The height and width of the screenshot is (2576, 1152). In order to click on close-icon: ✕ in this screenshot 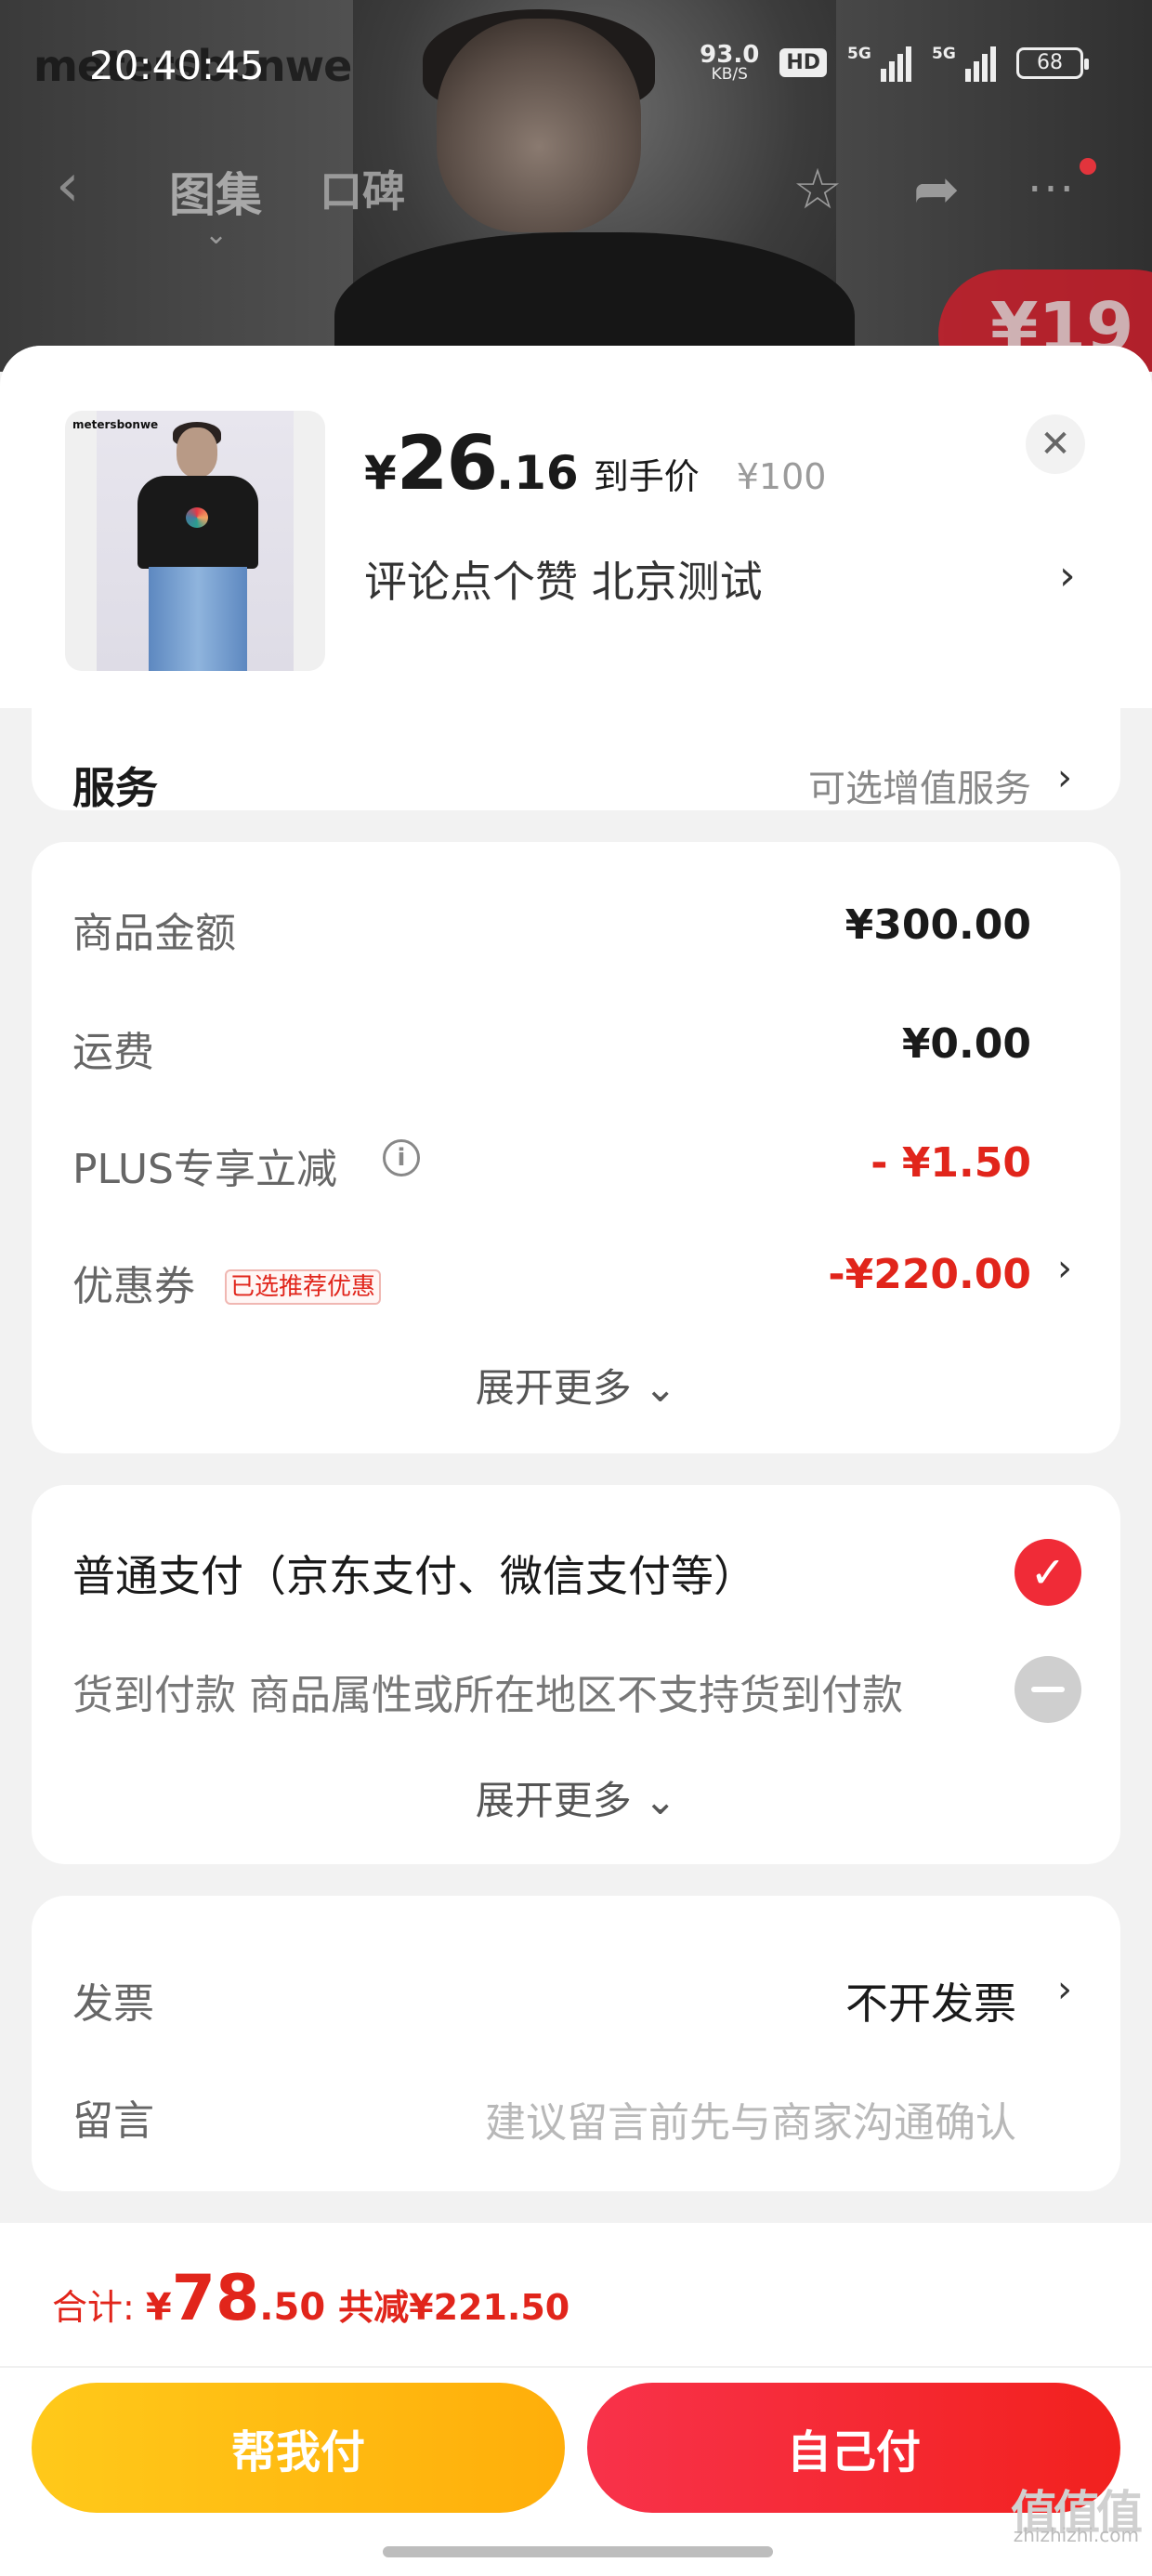, I will do `click(1055, 444)`.